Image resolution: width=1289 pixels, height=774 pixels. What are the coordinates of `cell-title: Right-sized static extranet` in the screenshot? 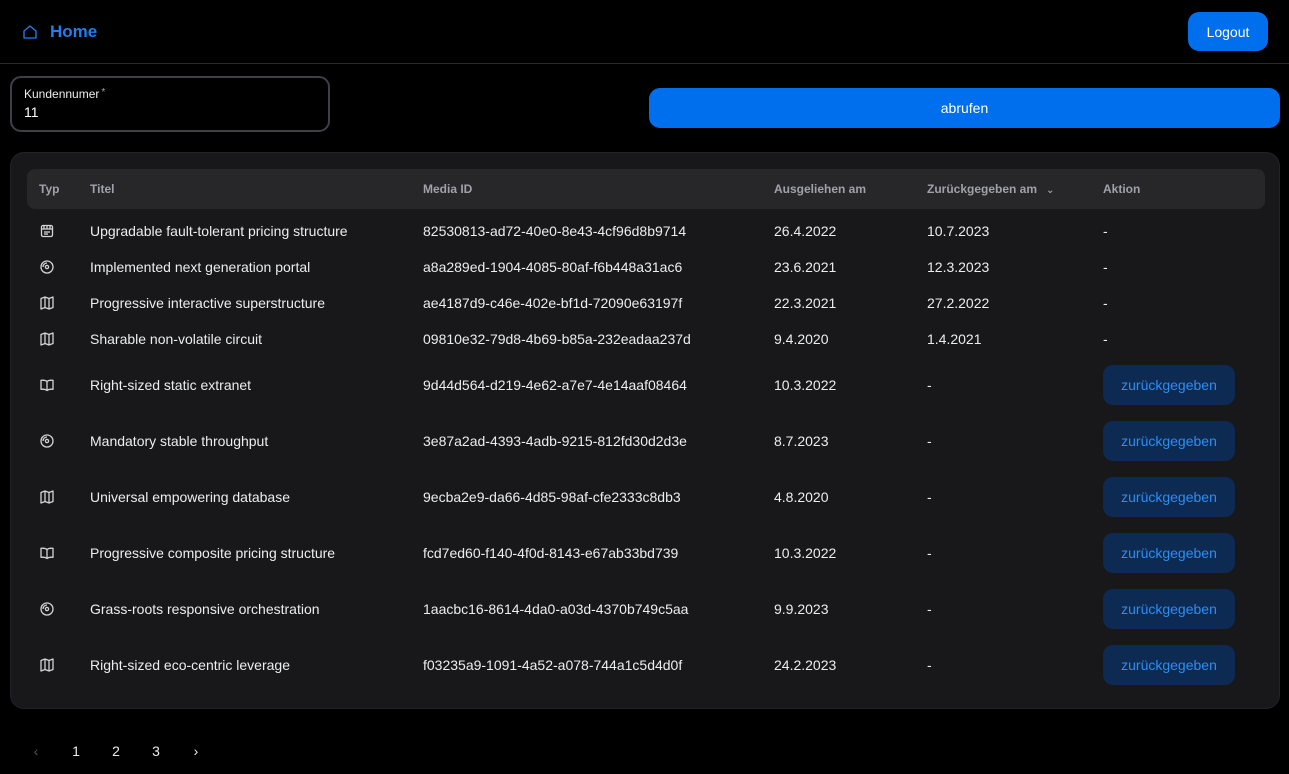 It's located at (171, 385).